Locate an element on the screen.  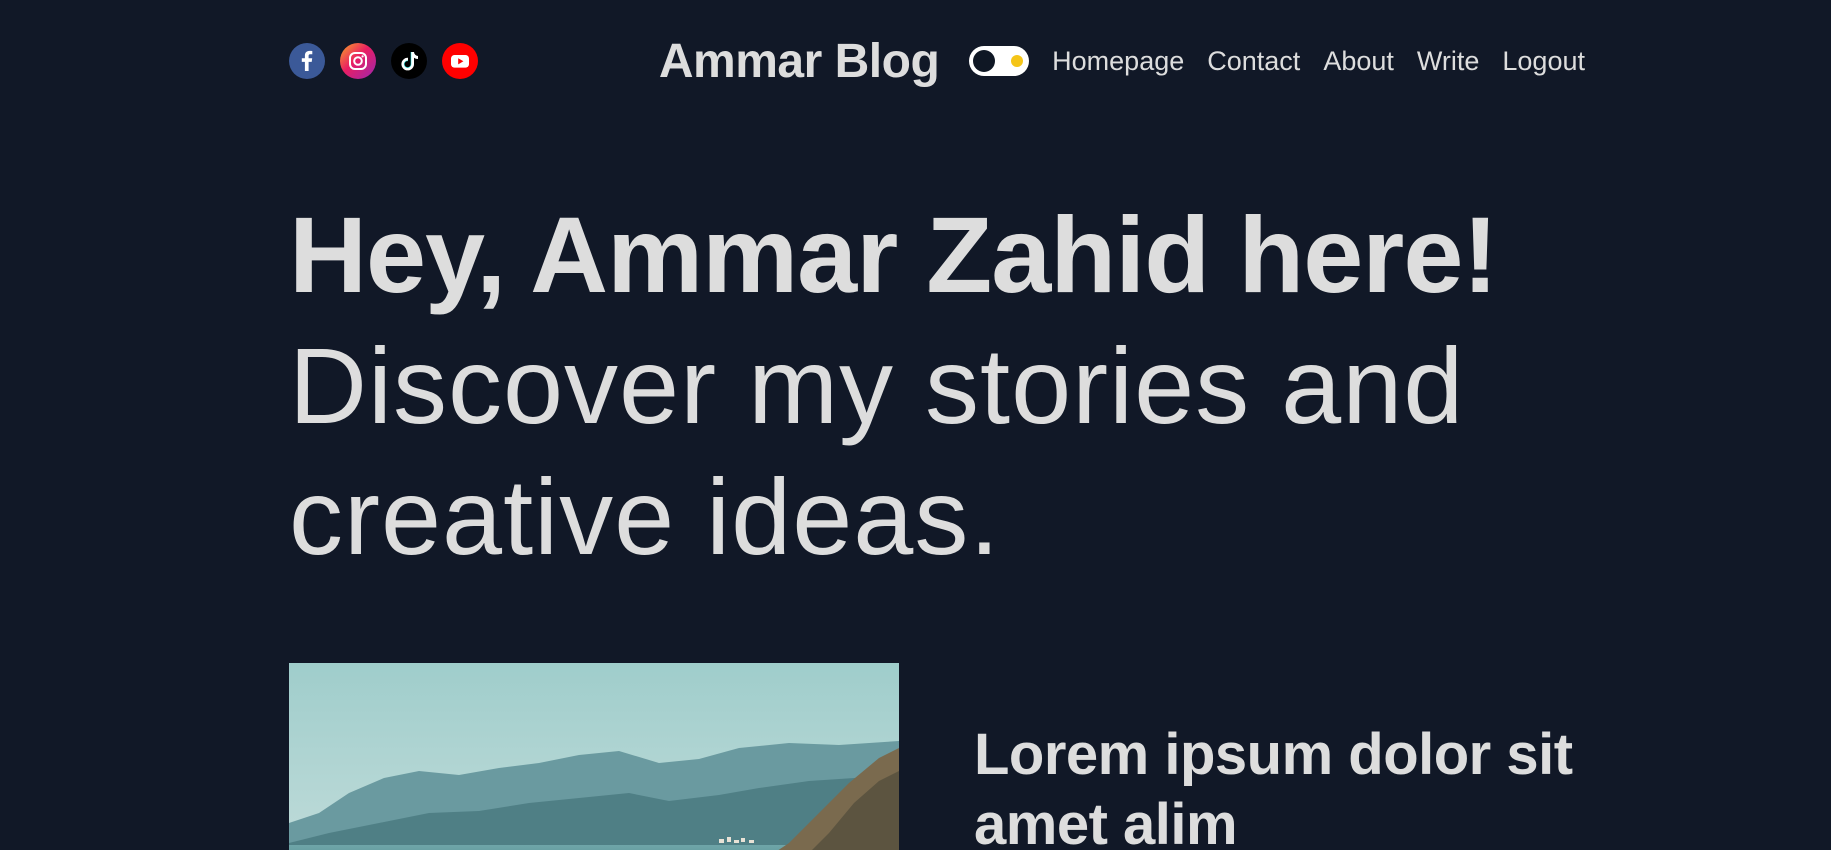
featured-post-image is located at coordinates (594, 756).